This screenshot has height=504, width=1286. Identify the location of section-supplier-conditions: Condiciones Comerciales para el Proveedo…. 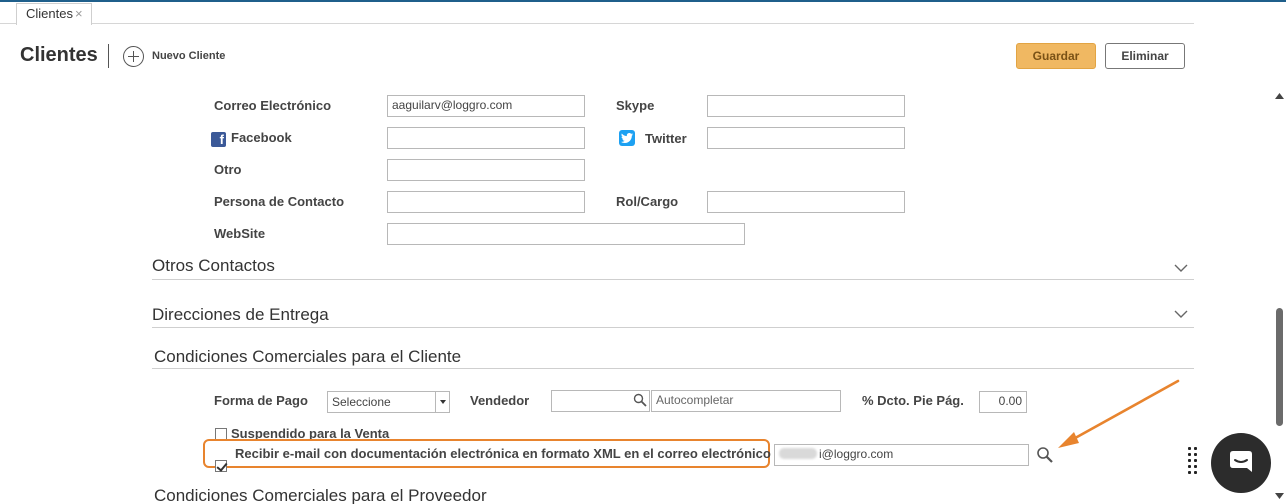
(675, 495).